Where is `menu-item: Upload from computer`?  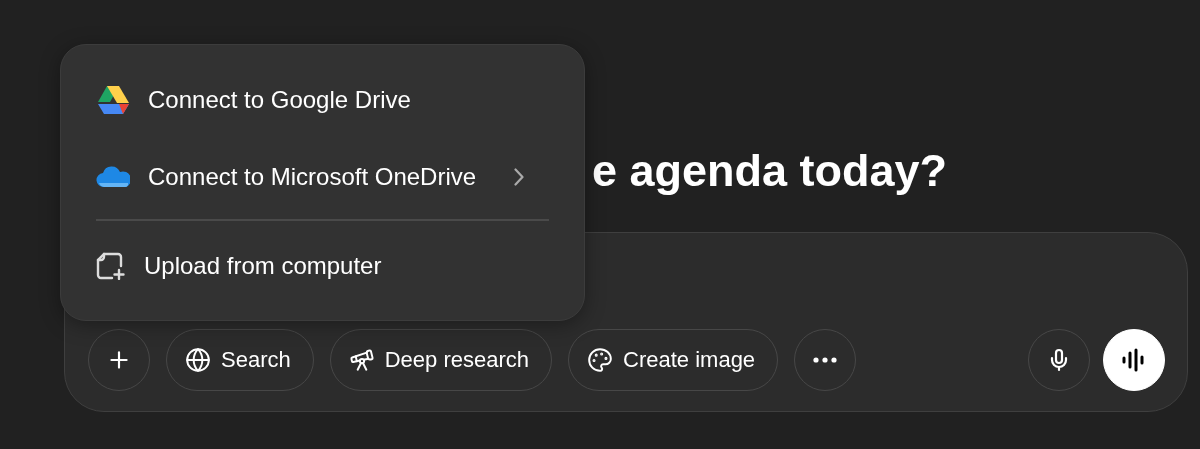 menu-item: Upload from computer is located at coordinates (322, 266).